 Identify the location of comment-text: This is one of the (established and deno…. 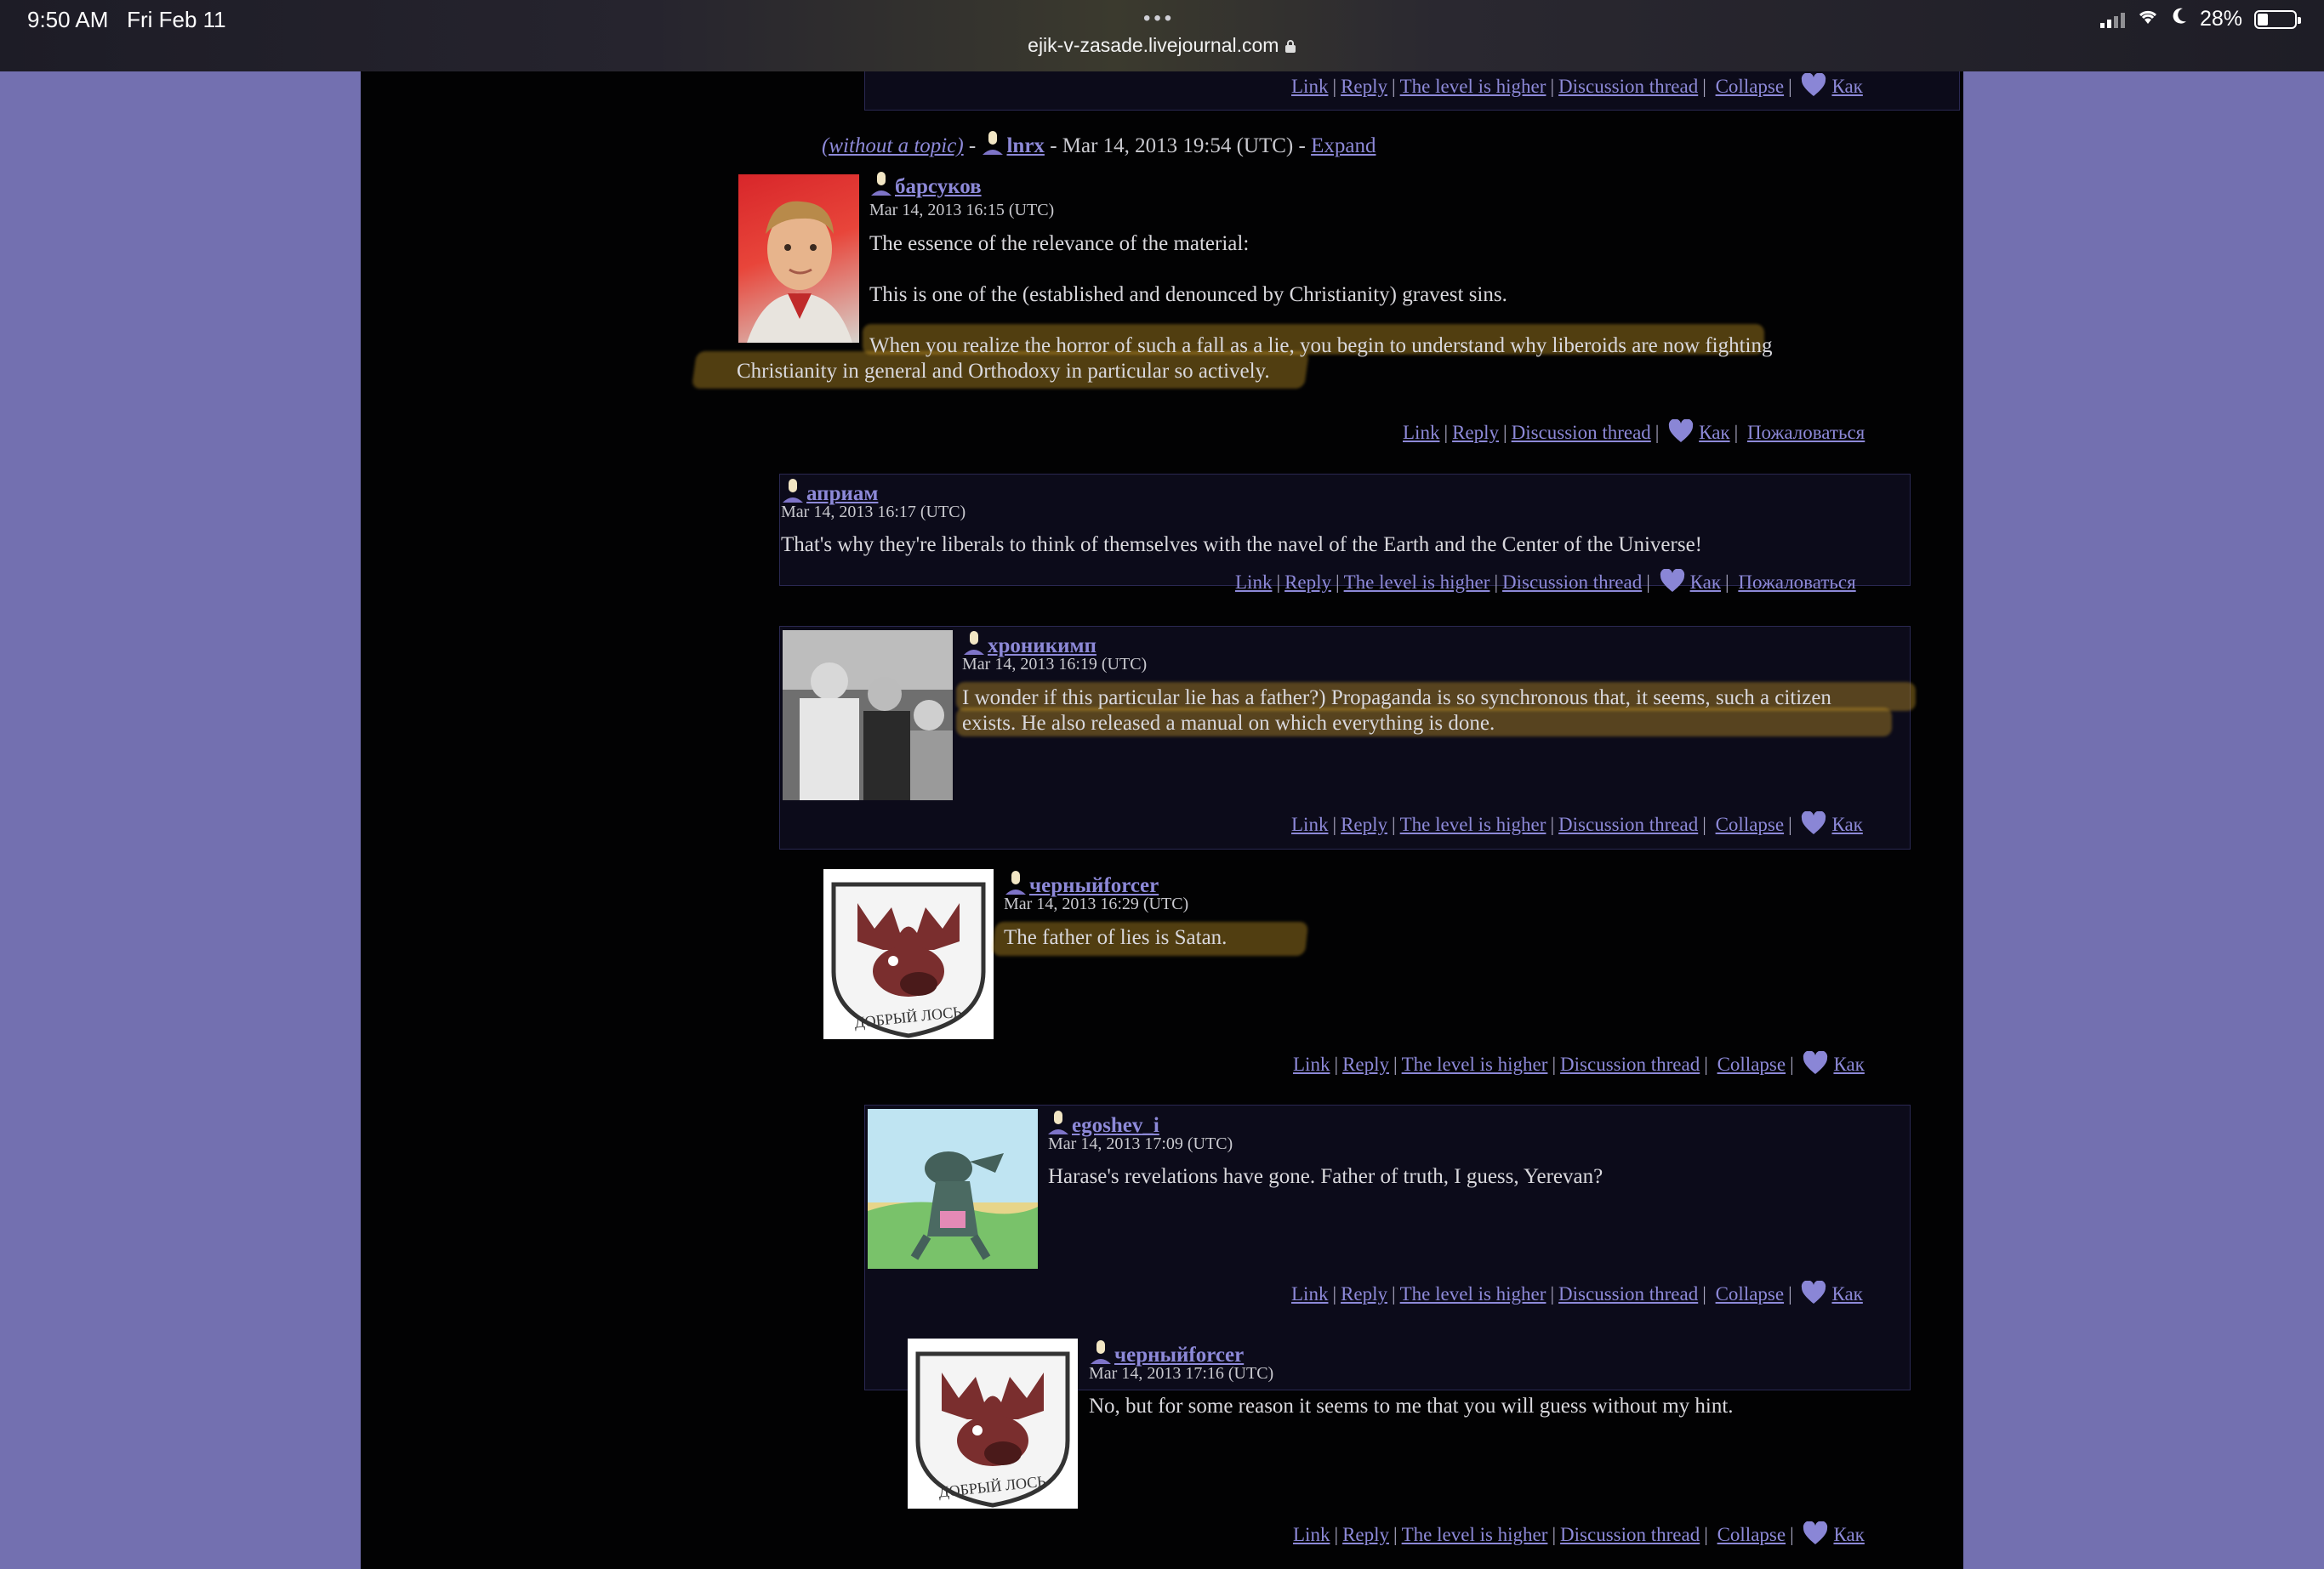
(1188, 295).